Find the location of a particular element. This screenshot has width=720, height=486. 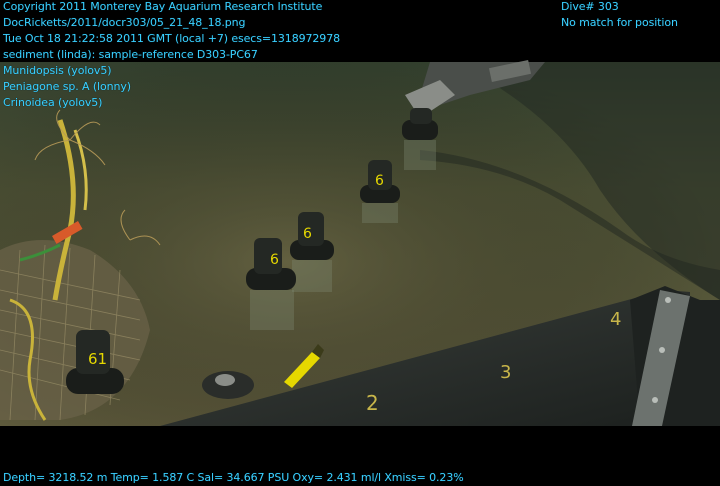

core-label-4: 6 is located at coordinates (274, 260).